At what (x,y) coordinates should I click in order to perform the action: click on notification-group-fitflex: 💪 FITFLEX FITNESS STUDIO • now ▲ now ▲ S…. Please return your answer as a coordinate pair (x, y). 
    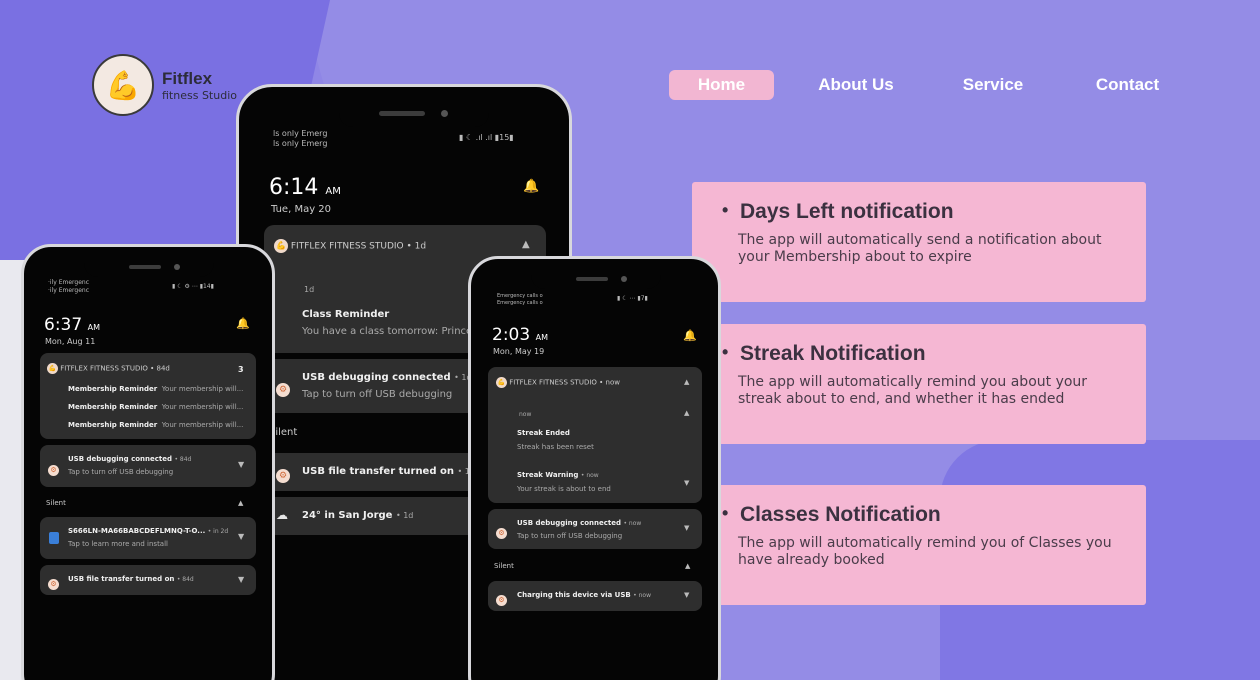
    Looking at the image, I should click on (595, 435).